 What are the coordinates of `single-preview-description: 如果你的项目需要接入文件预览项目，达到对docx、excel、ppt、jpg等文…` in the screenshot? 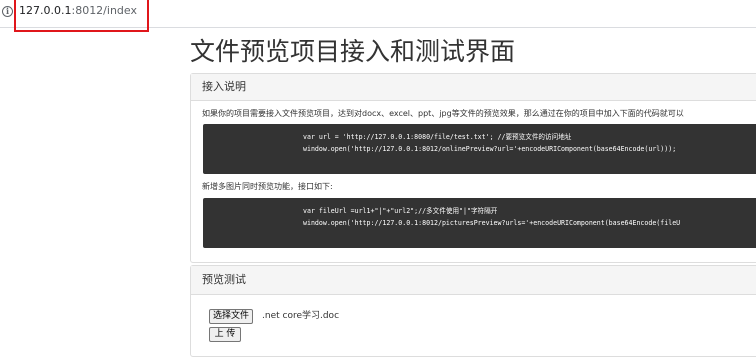 It's located at (443, 113).